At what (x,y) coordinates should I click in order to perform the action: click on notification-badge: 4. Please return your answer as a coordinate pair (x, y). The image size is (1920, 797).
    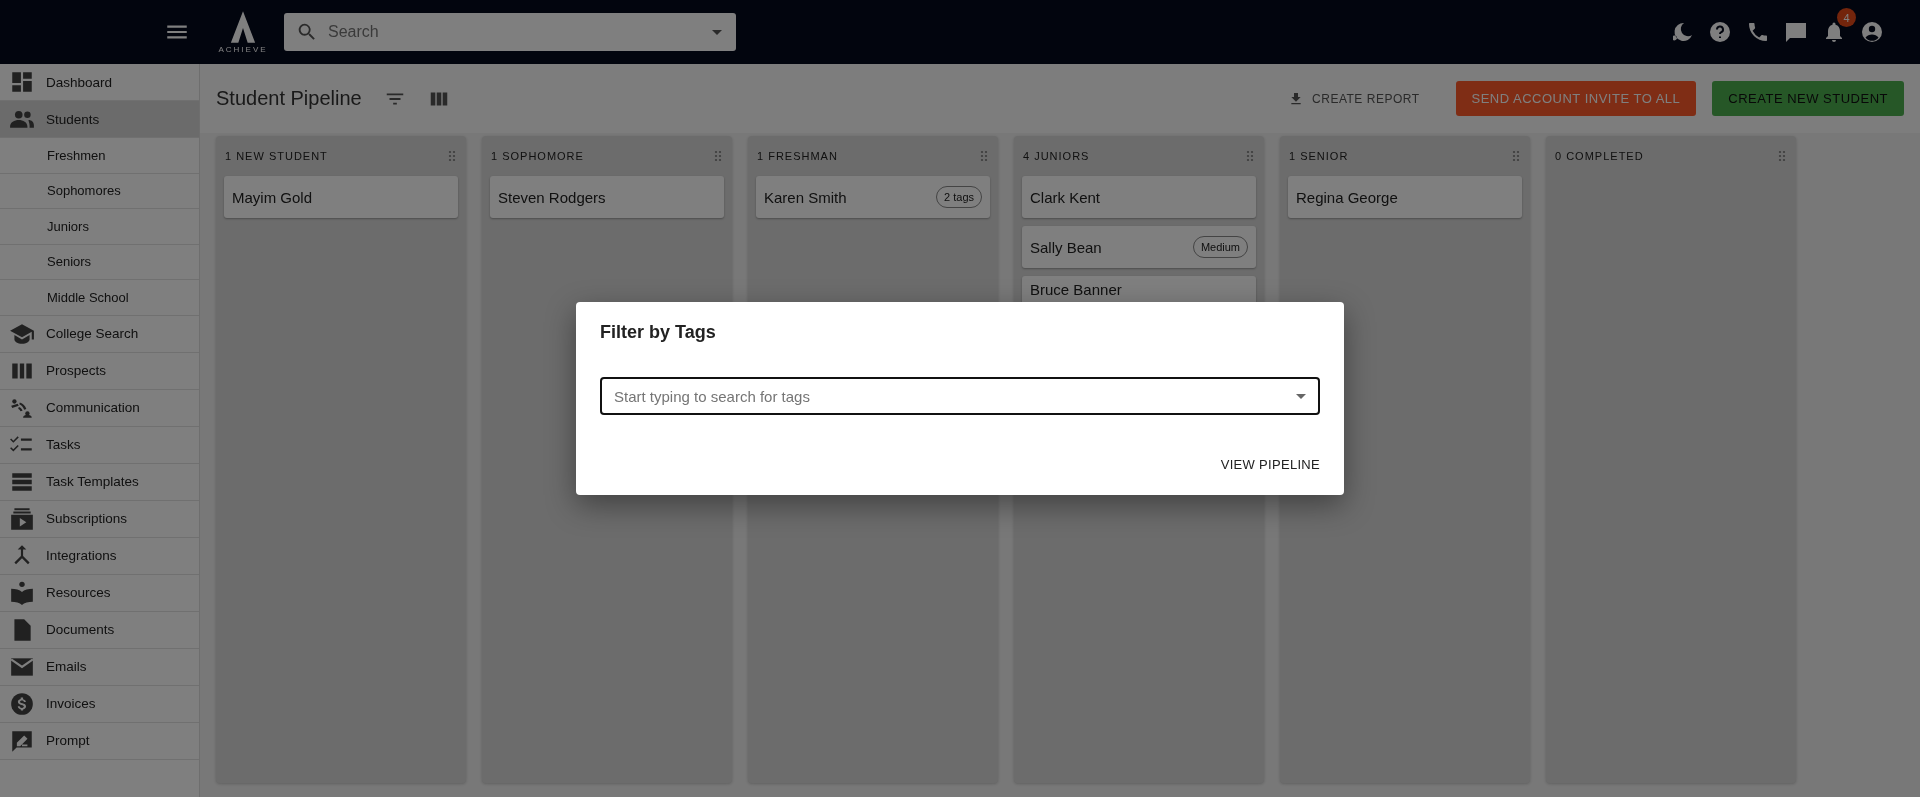
    Looking at the image, I should click on (1846, 17).